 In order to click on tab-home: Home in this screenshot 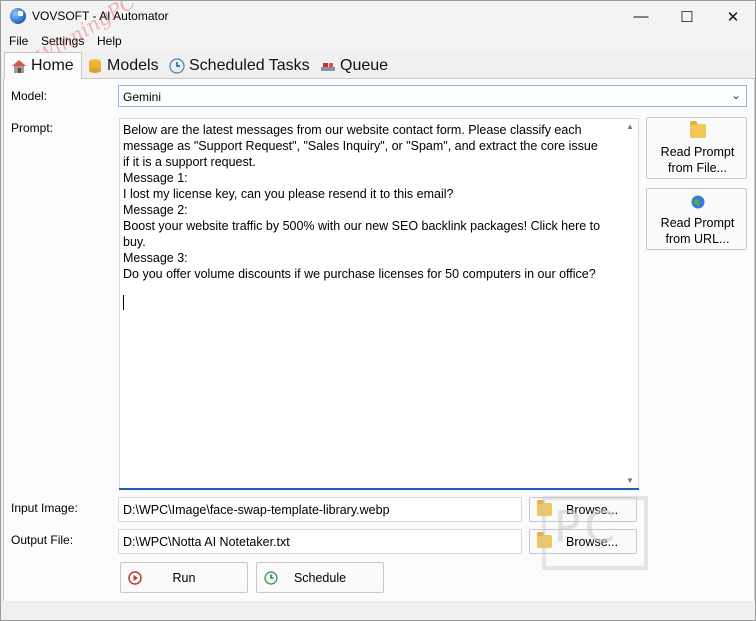, I will do `click(43, 65)`.